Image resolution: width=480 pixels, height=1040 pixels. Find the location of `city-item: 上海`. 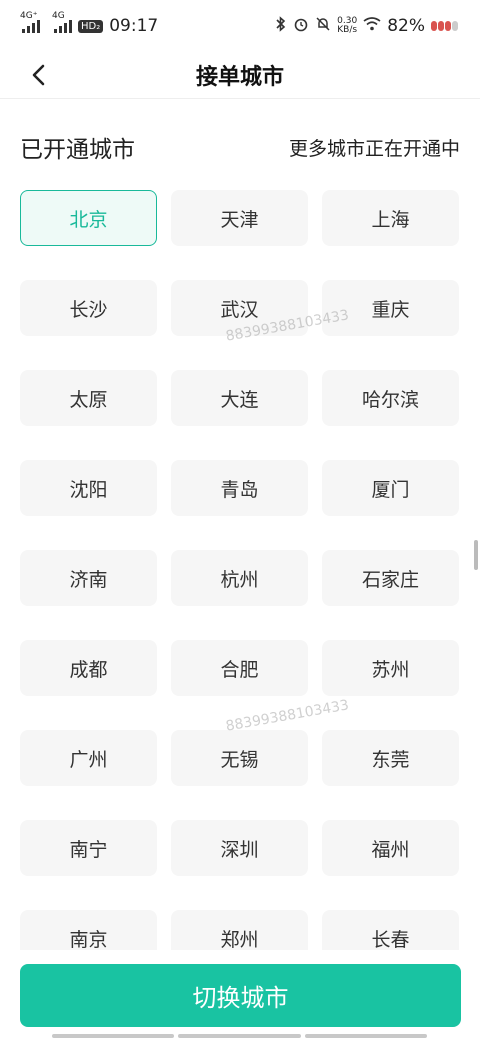

city-item: 上海 is located at coordinates (390, 218).